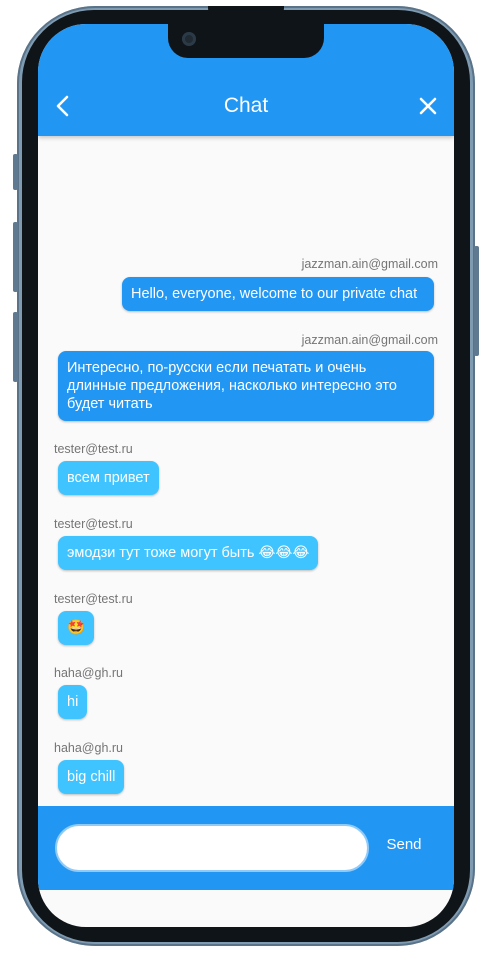  Describe the element at coordinates (76, 628) in the screenshot. I see `message-bubble: 🤩` at that location.